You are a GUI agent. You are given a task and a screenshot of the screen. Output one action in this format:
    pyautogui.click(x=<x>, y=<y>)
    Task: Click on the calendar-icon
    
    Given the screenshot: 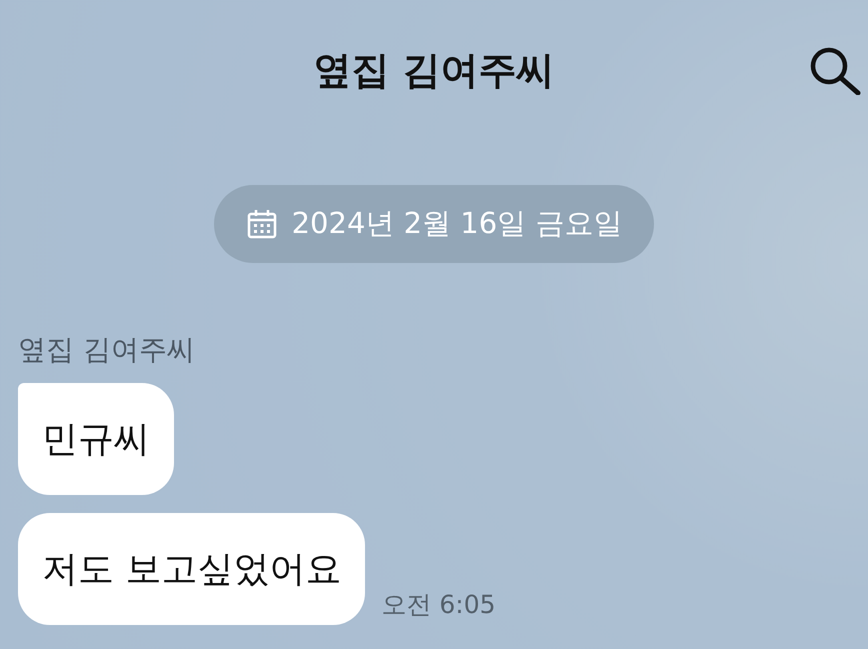 What is the action you would take?
    pyautogui.click(x=262, y=224)
    